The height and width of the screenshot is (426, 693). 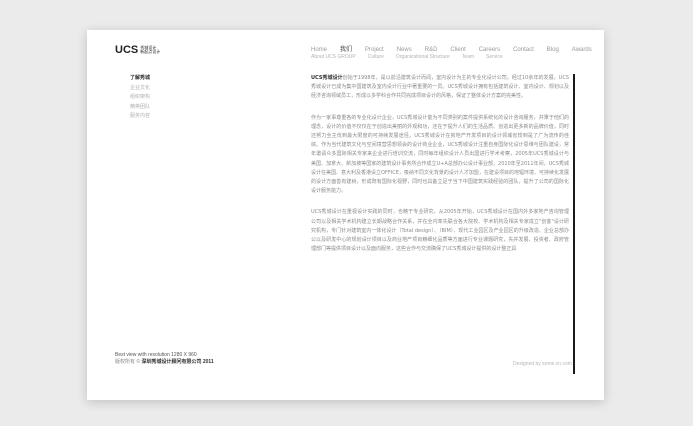 What do you see at coordinates (374, 50) in the screenshot?
I see `nav-item-project: Project` at bounding box center [374, 50].